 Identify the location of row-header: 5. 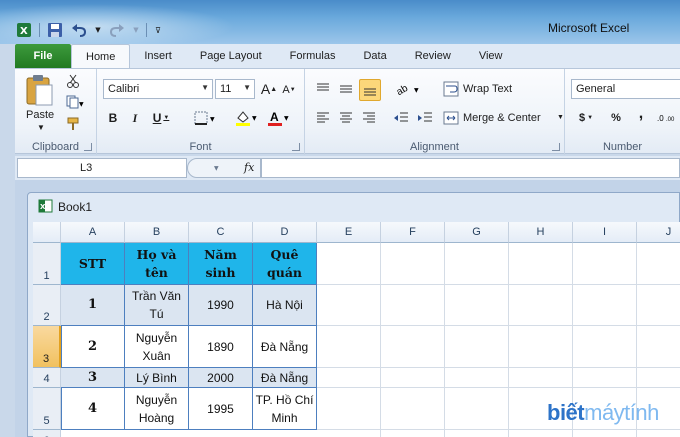
(47, 409).